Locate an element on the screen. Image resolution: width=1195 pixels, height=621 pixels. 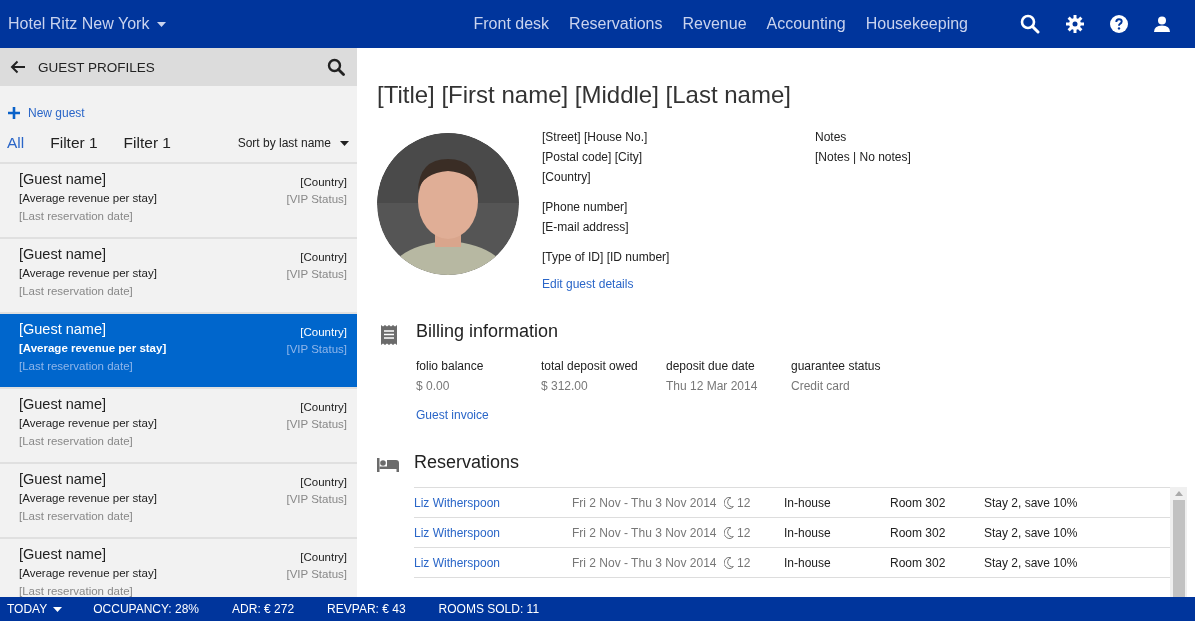
notes-text: [Notes | No notes] is located at coordinates (863, 157).